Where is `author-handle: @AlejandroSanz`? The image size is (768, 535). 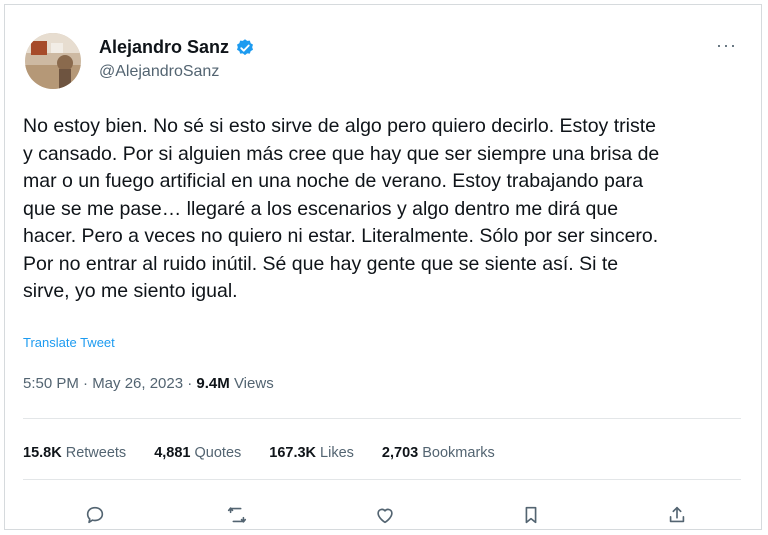
author-handle: @AlejandroSanz is located at coordinates (159, 72).